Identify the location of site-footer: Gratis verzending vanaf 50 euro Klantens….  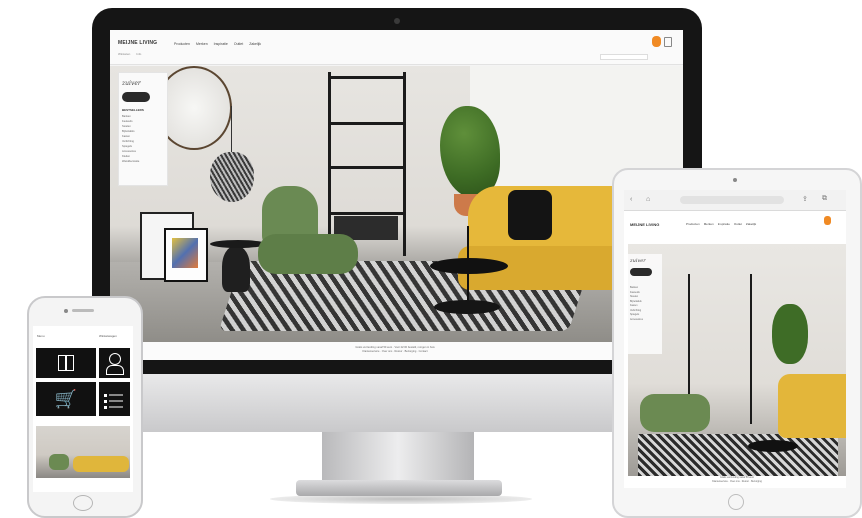
(737, 482).